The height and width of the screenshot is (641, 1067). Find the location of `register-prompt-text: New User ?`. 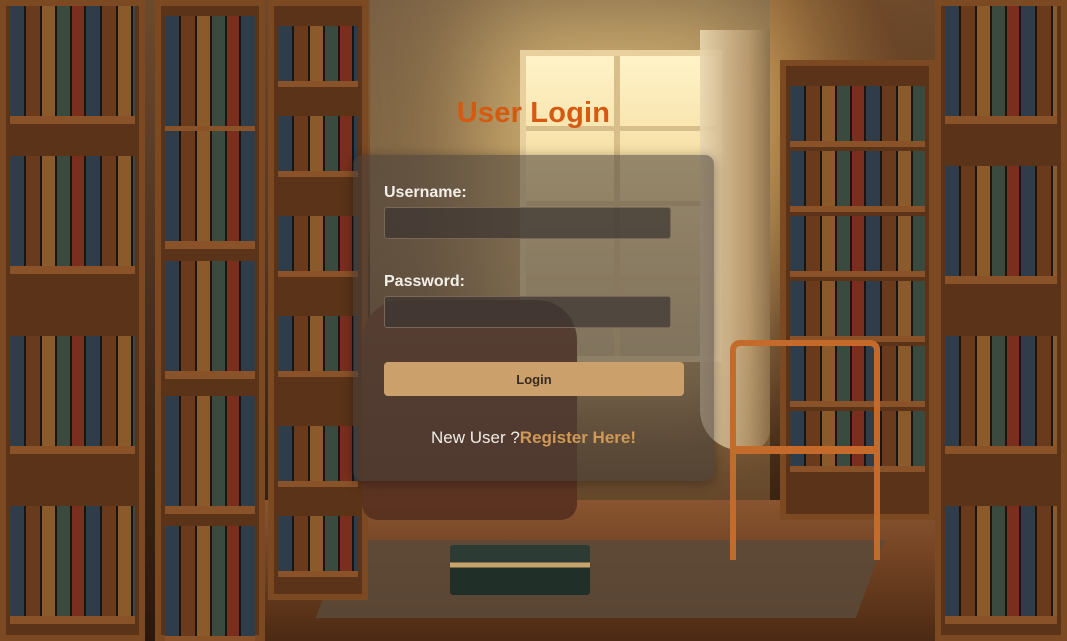

register-prompt-text: New User ? is located at coordinates (475, 437).